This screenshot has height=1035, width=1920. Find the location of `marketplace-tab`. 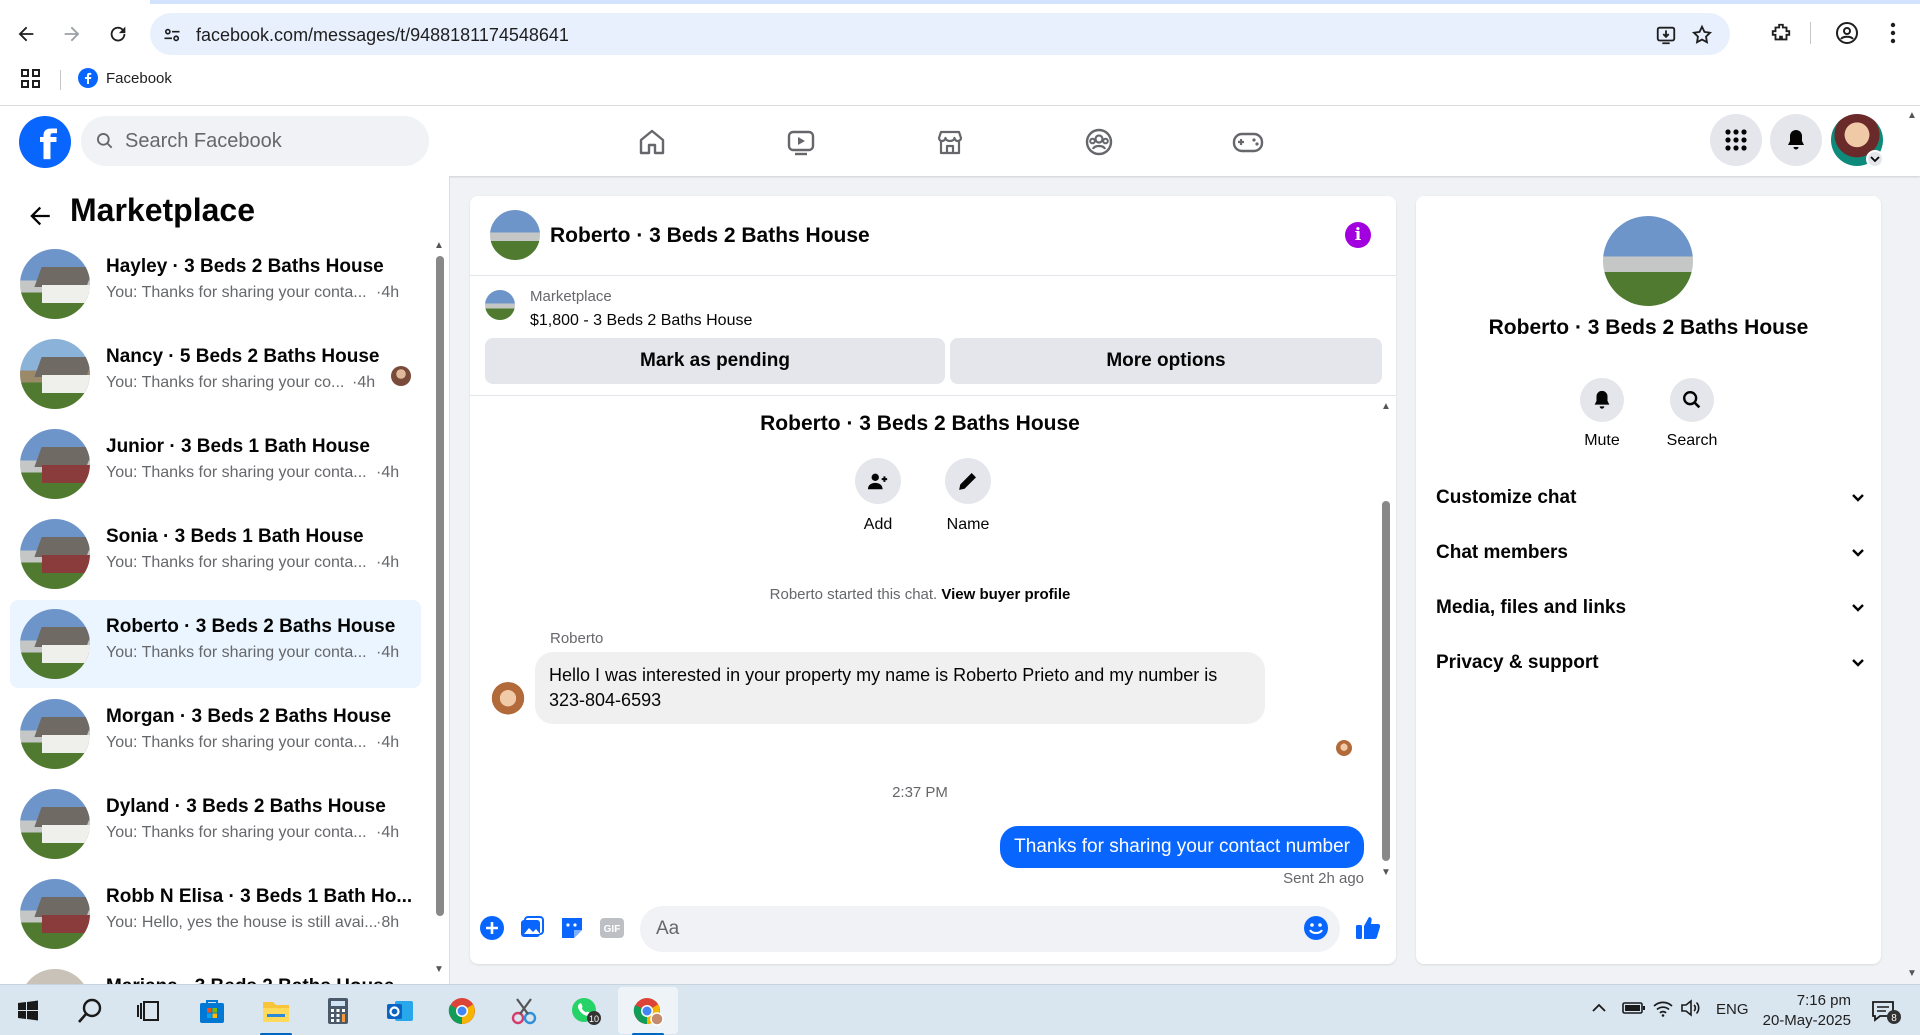

marketplace-tab is located at coordinates (950, 142).